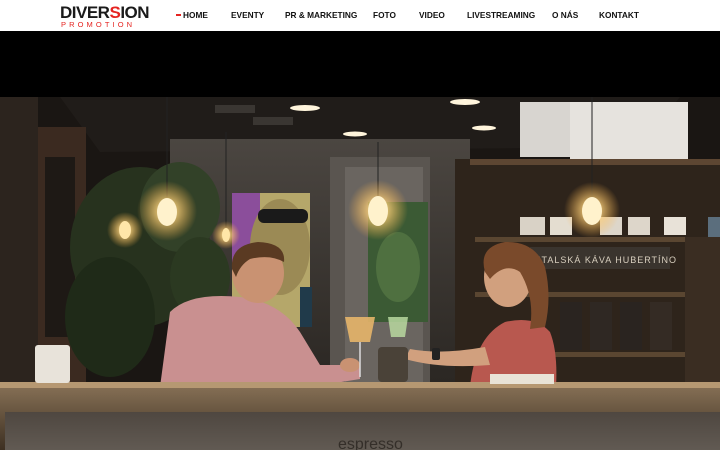 The image size is (720, 450). What do you see at coordinates (393, 364) in the screenshot?
I see `jar` at bounding box center [393, 364].